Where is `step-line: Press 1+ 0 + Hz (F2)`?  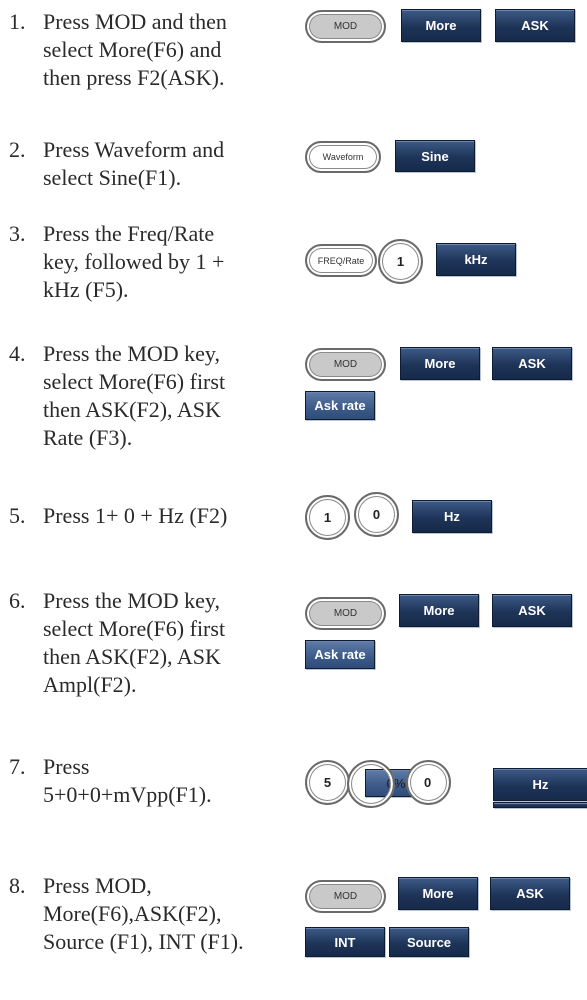 step-line: Press 1+ 0 + Hz (F2) is located at coordinates (135, 515).